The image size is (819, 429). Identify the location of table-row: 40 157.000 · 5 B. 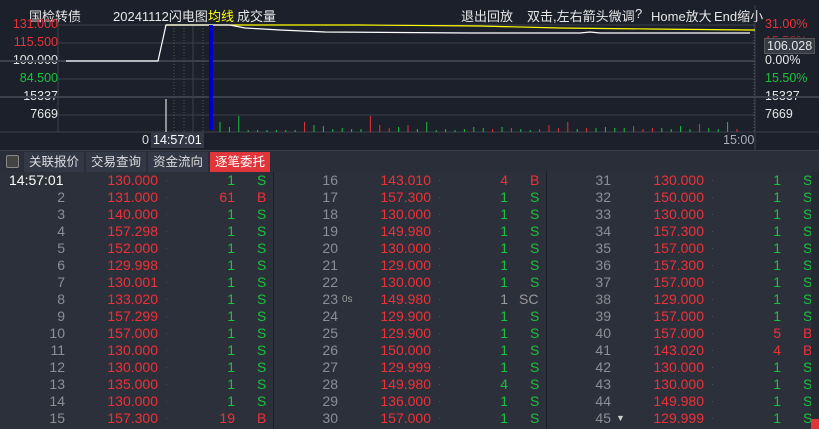
(682, 333).